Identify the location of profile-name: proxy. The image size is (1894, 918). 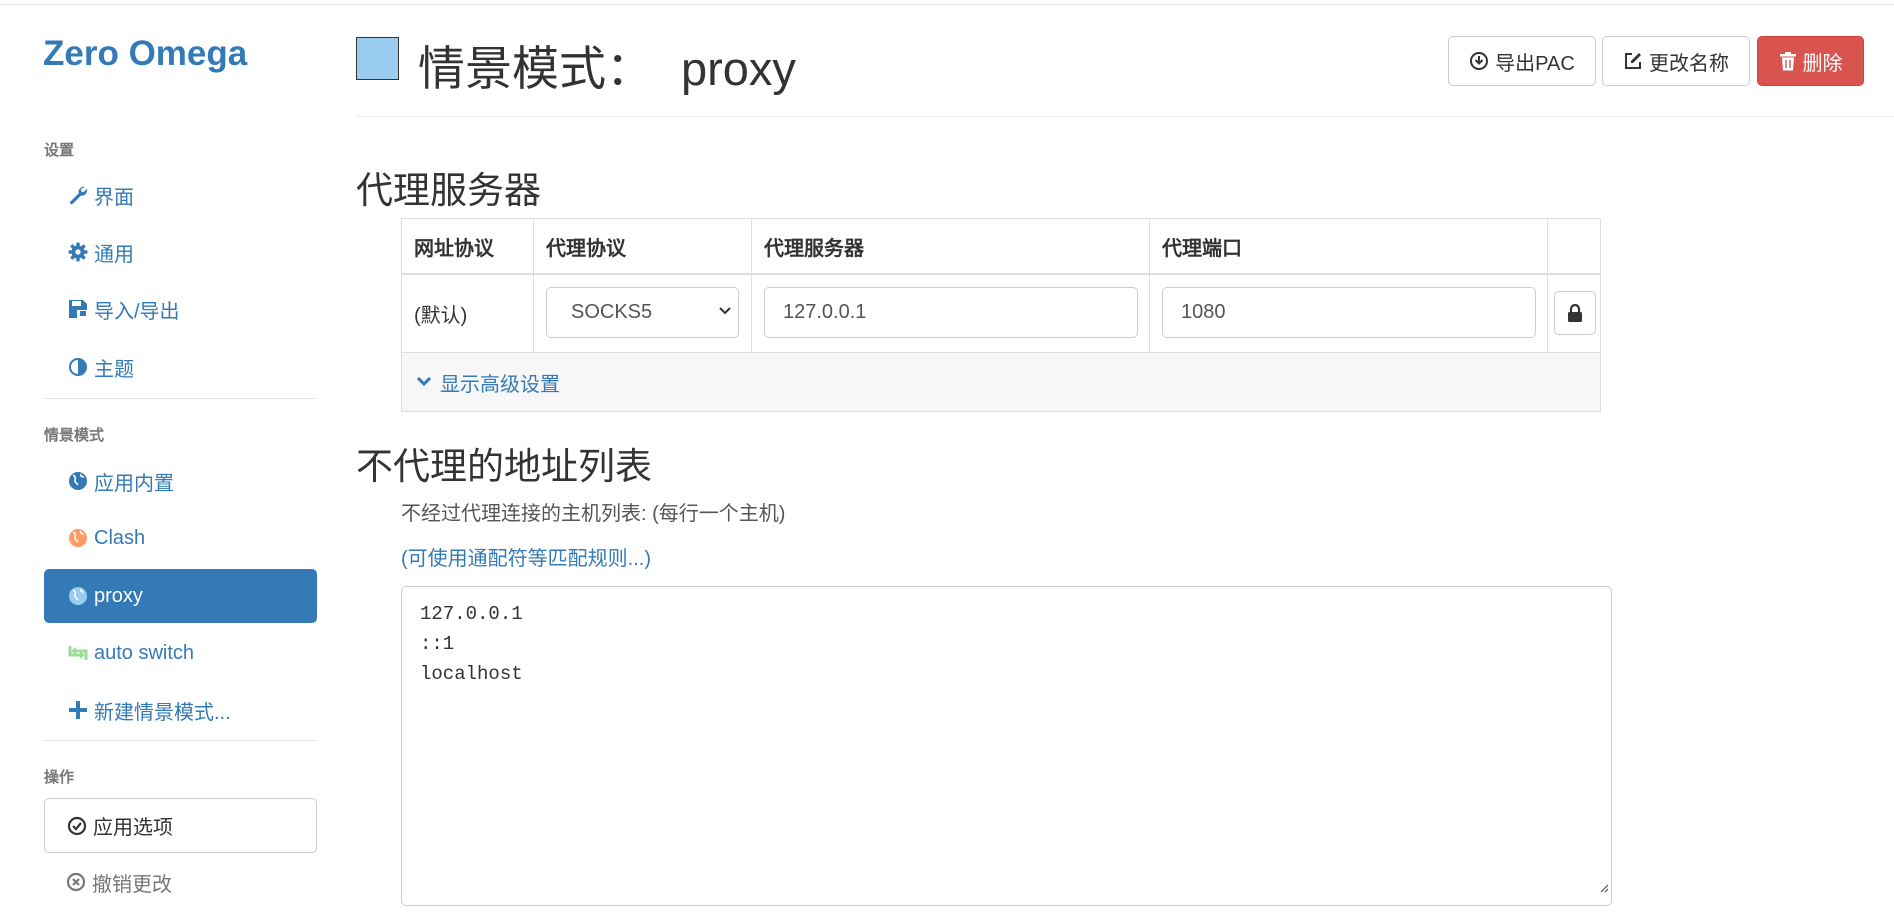
(738, 68).